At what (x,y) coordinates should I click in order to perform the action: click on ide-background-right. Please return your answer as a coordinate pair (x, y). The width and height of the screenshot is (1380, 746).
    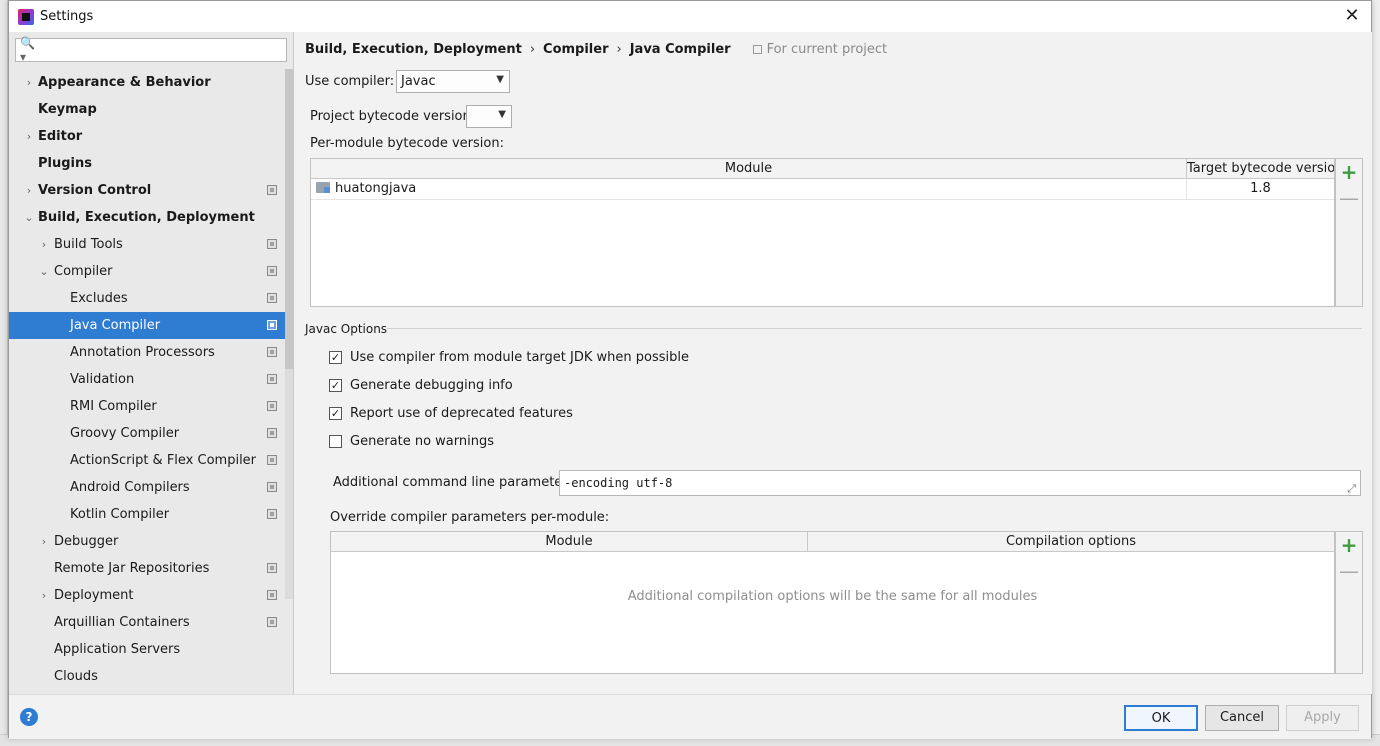
    Looking at the image, I should click on (1376, 373).